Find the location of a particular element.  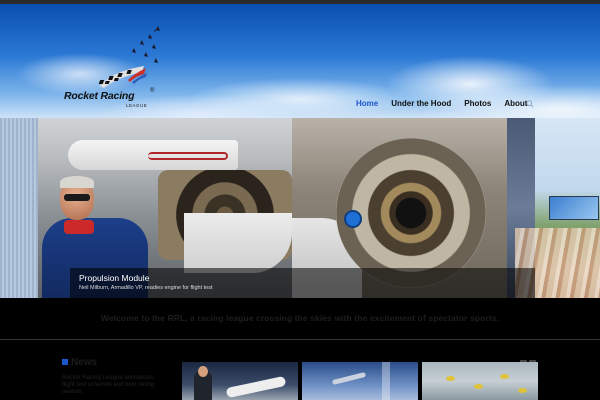

news-bullet-icon is located at coordinates (65, 362).